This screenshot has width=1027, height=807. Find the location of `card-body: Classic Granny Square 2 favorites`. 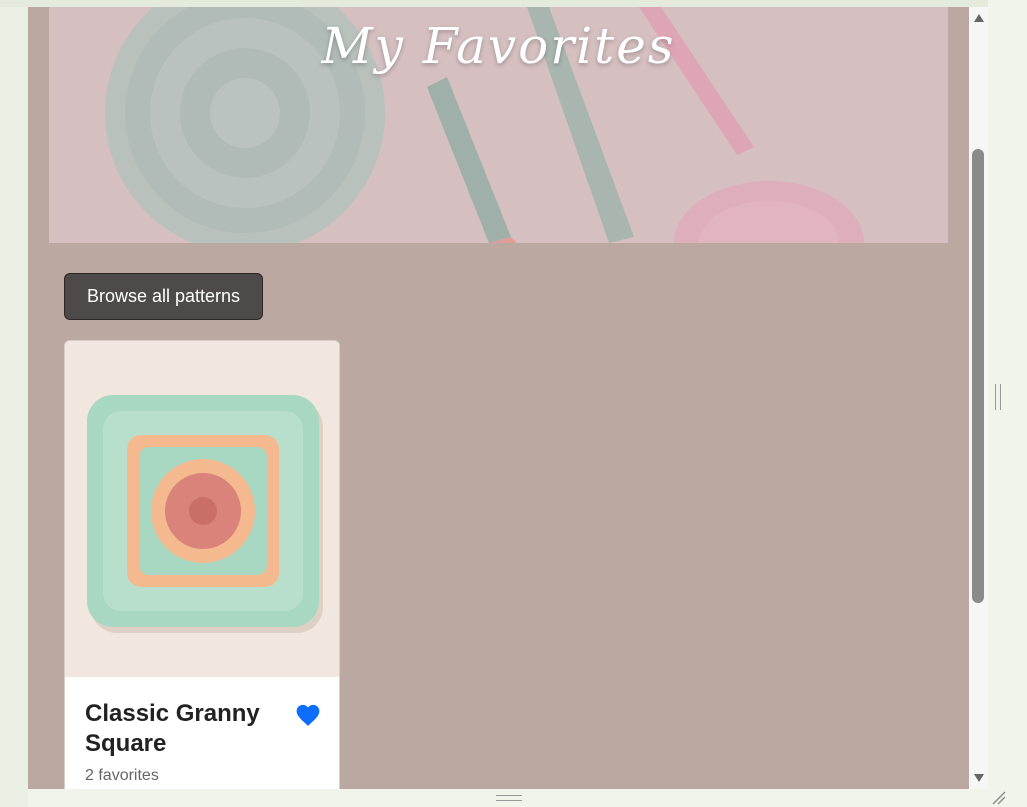

card-body: Classic Granny Square 2 favorites is located at coordinates (202, 733).